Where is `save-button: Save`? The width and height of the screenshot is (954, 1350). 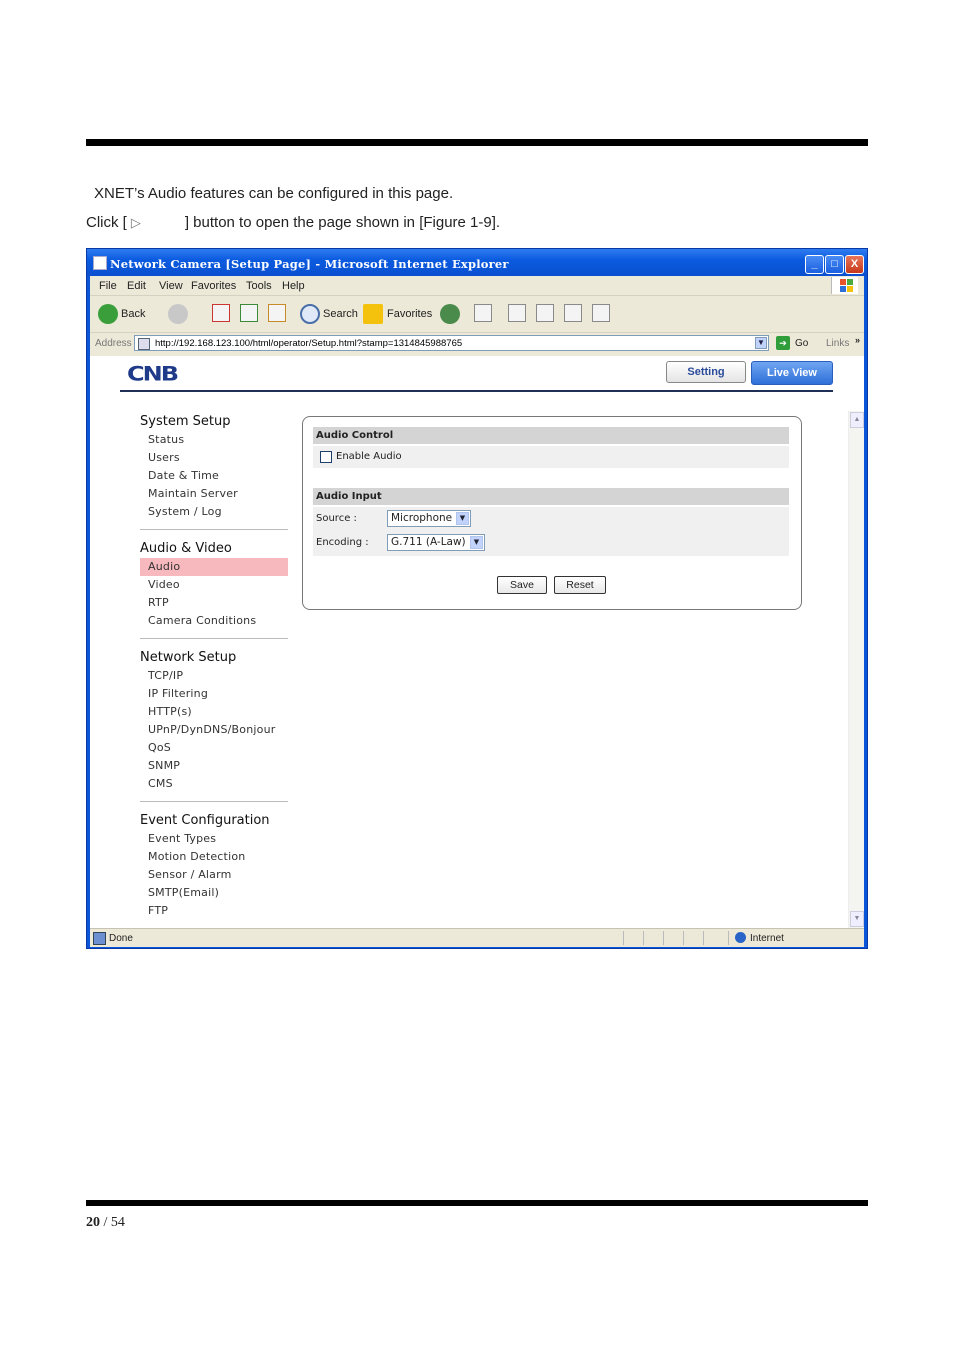
save-button: Save is located at coordinates (522, 585).